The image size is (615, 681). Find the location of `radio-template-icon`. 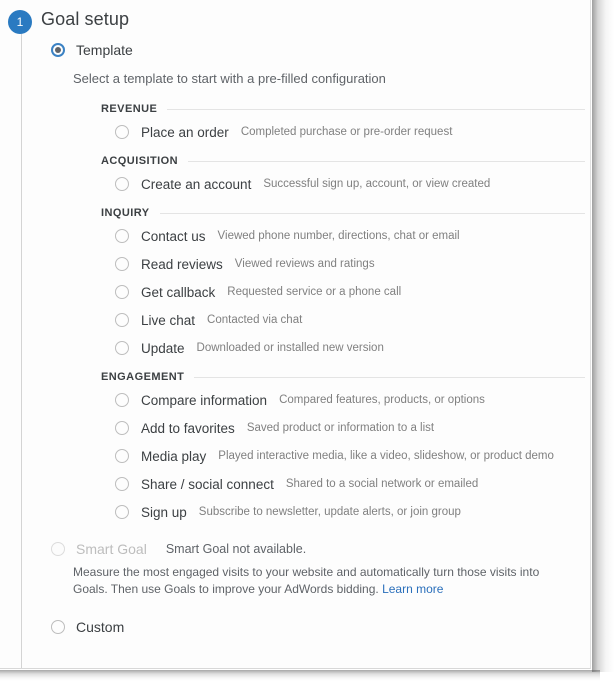

radio-template-icon is located at coordinates (58, 50).